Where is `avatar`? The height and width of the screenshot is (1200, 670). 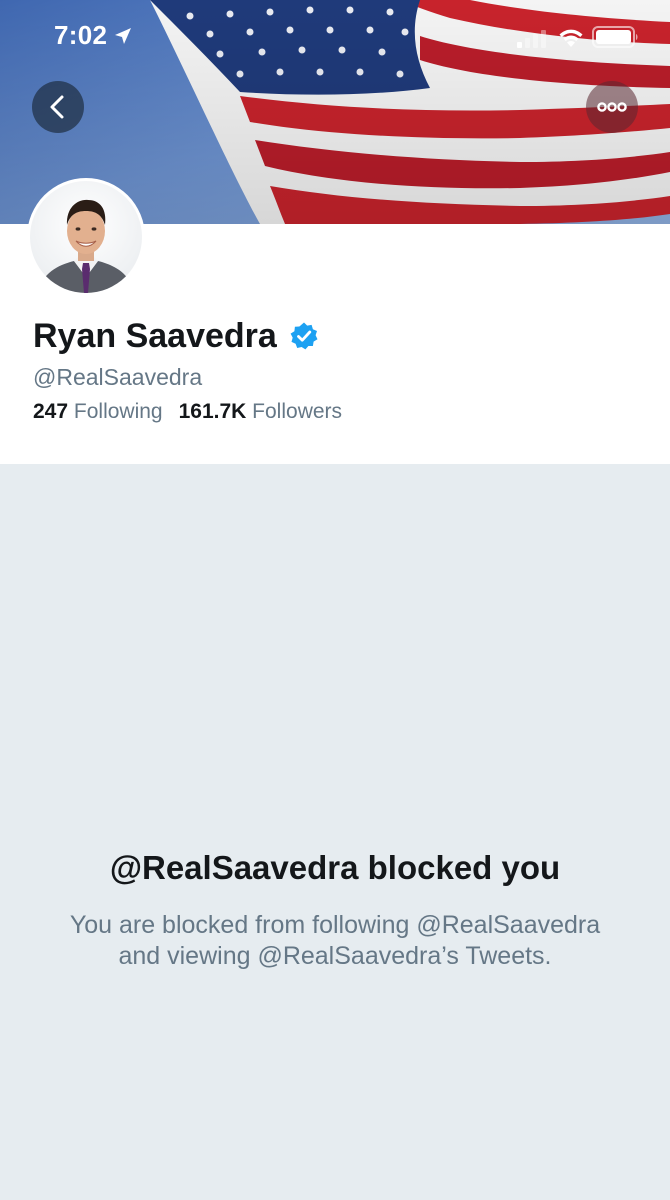
avatar is located at coordinates (86, 237).